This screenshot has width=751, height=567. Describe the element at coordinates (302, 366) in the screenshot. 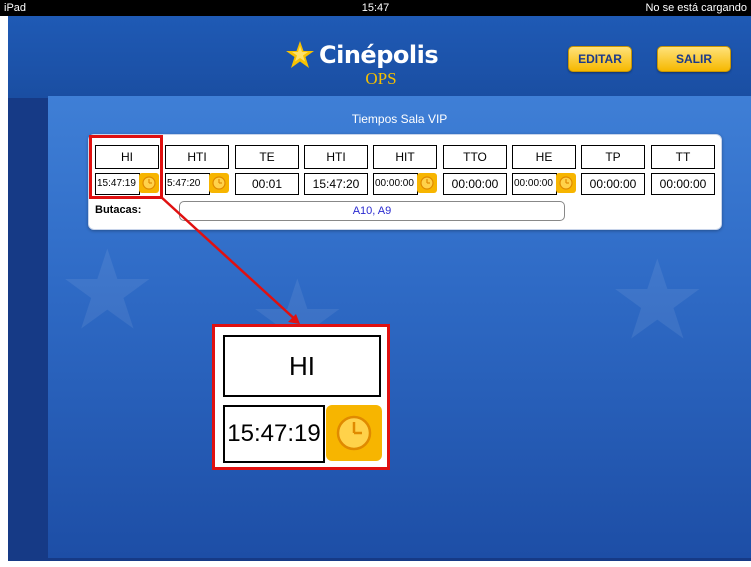

I see `zoom-header-cell: HI` at that location.